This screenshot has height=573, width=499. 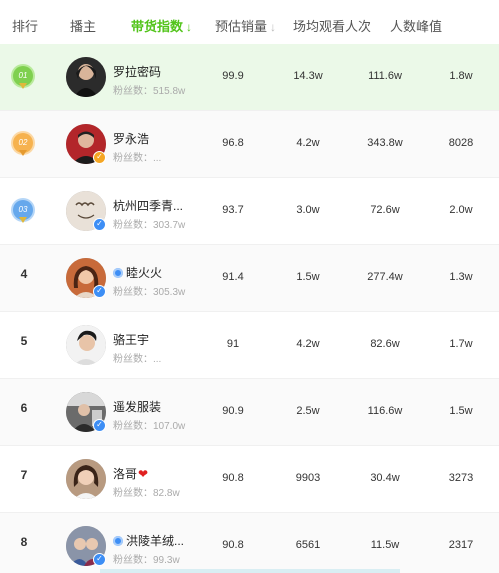 What do you see at coordinates (385, 344) in the screenshot?
I see `views-value: 82.6w` at bounding box center [385, 344].